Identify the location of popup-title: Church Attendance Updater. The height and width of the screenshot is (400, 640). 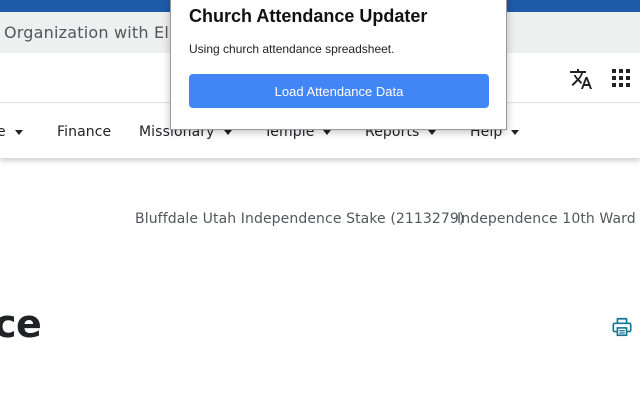
(308, 16).